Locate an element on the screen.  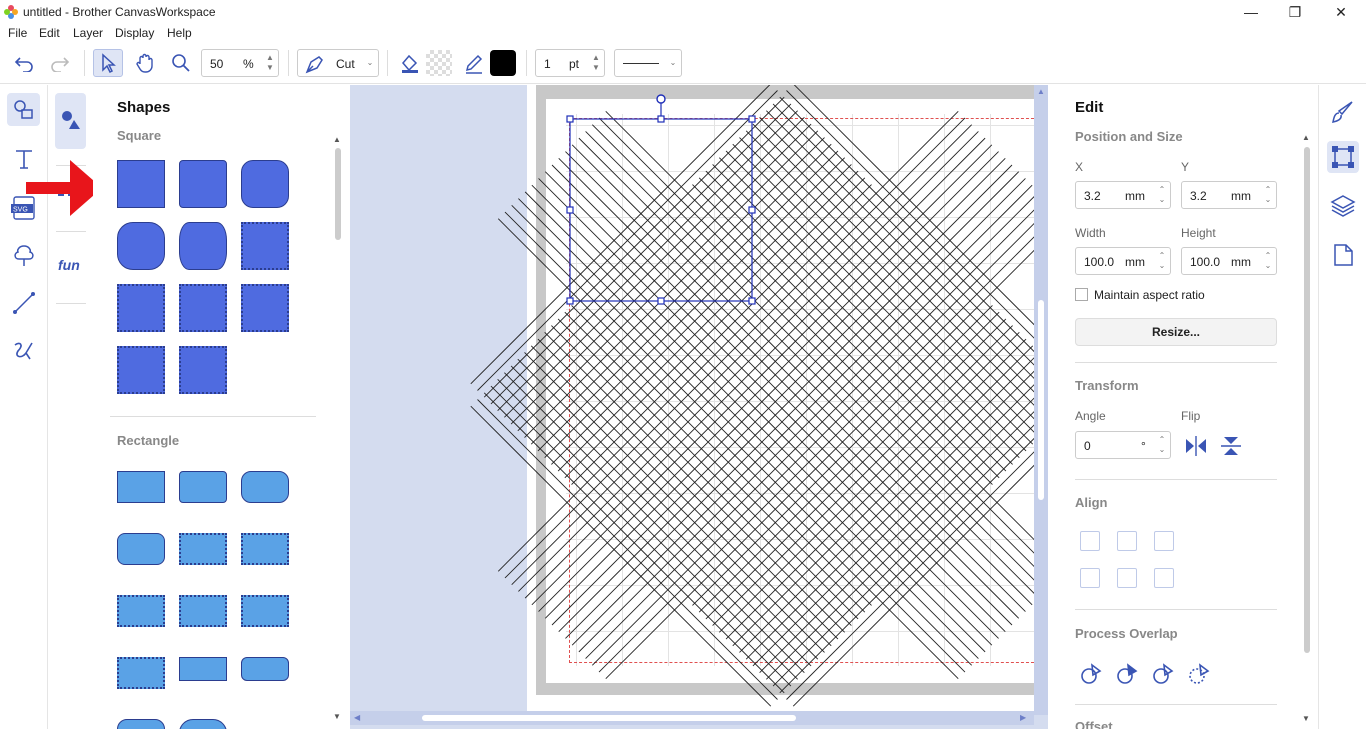
height-input: 100.0 mm ⌃ ⌄ is located at coordinates (1229, 261).